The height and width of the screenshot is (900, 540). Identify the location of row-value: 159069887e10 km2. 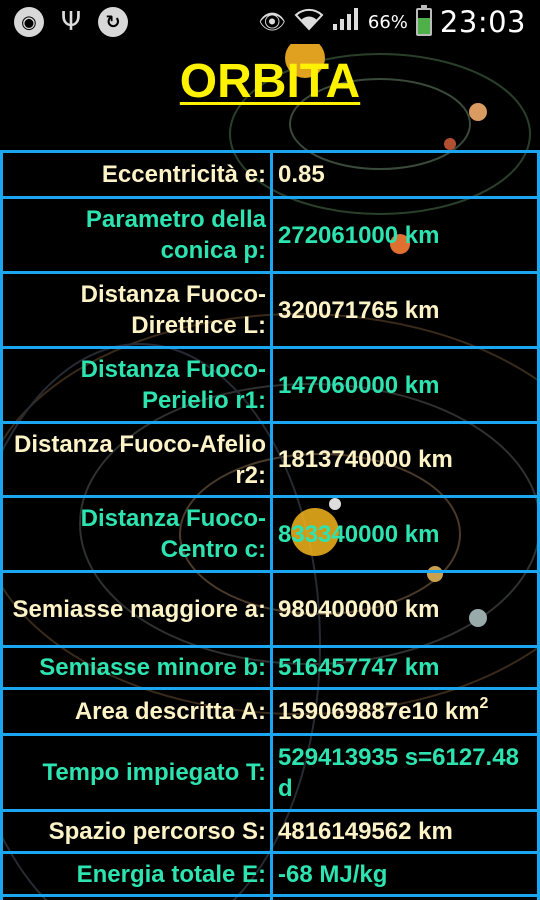
(405, 711).